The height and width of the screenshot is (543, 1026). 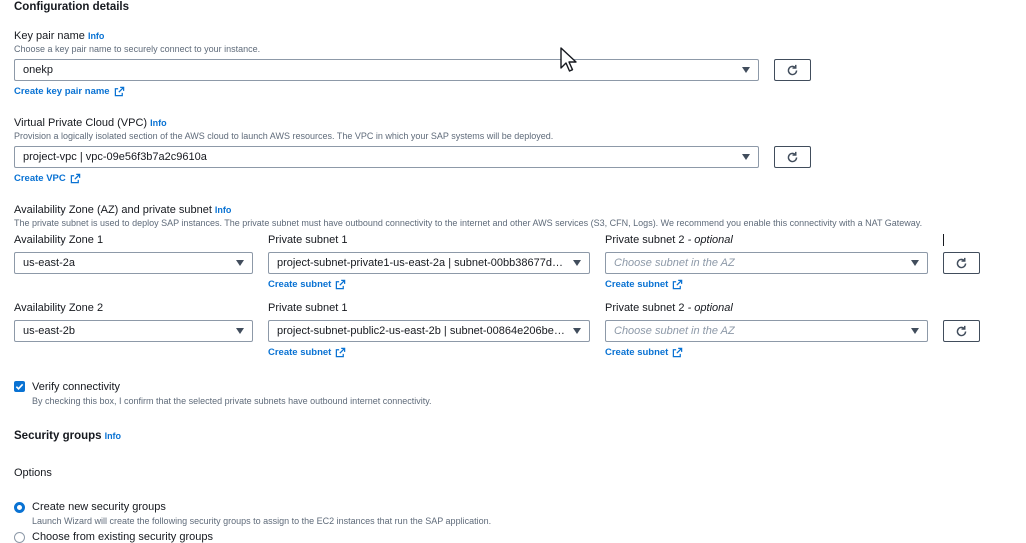 What do you see at coordinates (49, 36) in the screenshot?
I see `keypair-label-text: Key pair name` at bounding box center [49, 36].